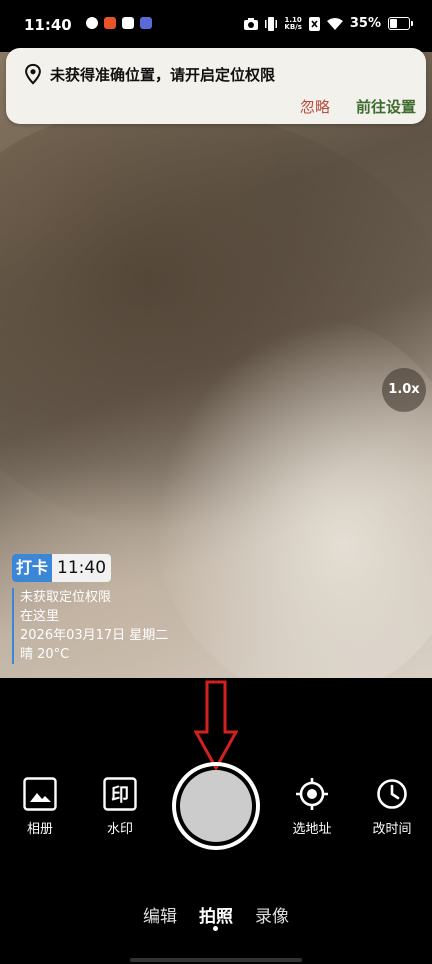  Describe the element at coordinates (163, 75) in the screenshot. I see `banner-message: 未获得准确位置，请开启定位权限` at that location.